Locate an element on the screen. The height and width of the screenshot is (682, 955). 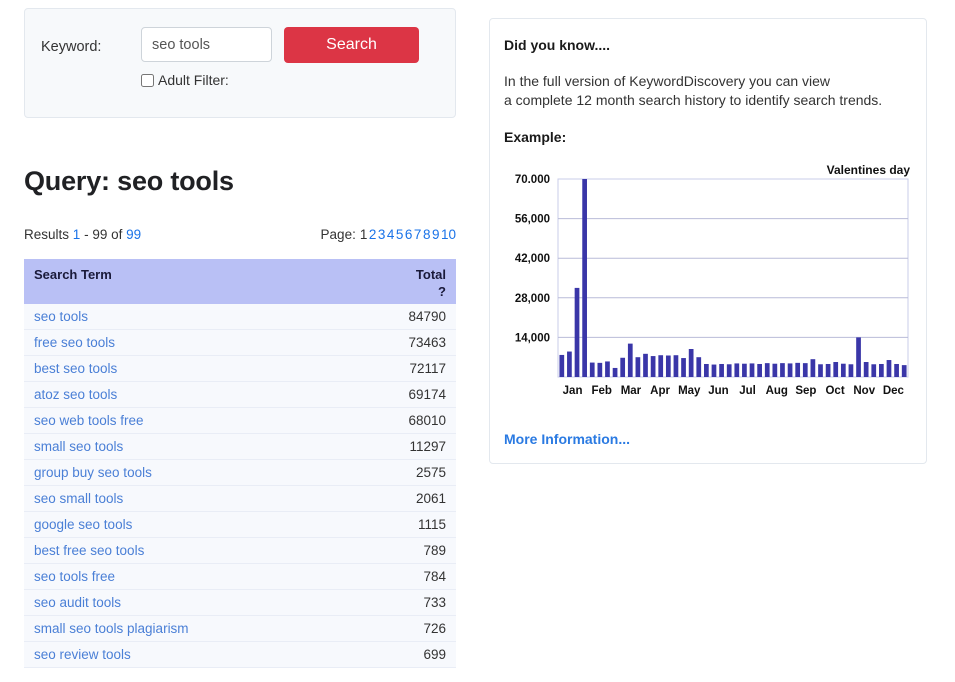
chart-x-tick-label: Mar is located at coordinates (631, 391).